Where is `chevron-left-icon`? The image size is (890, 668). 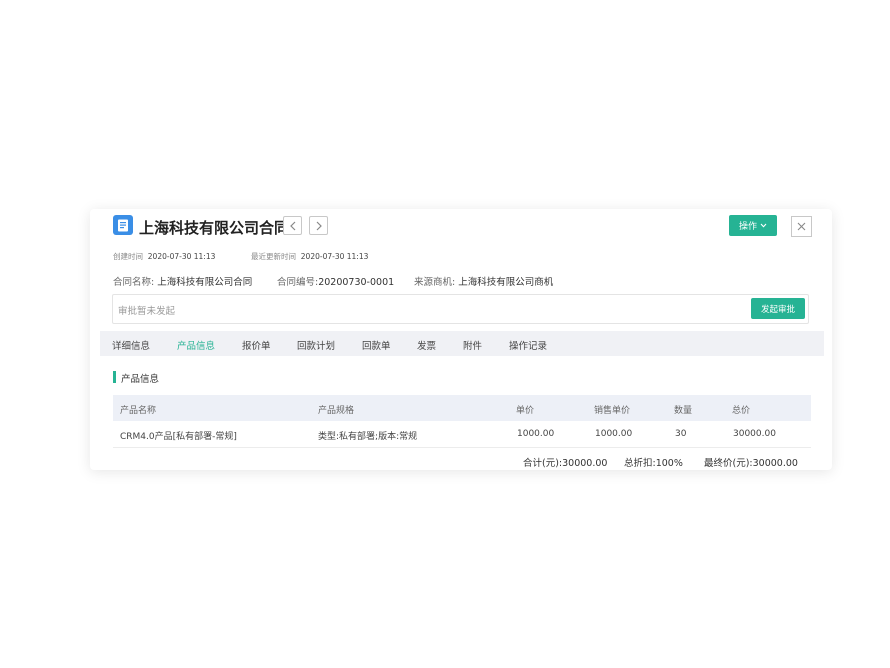
chevron-left-icon is located at coordinates (292, 225).